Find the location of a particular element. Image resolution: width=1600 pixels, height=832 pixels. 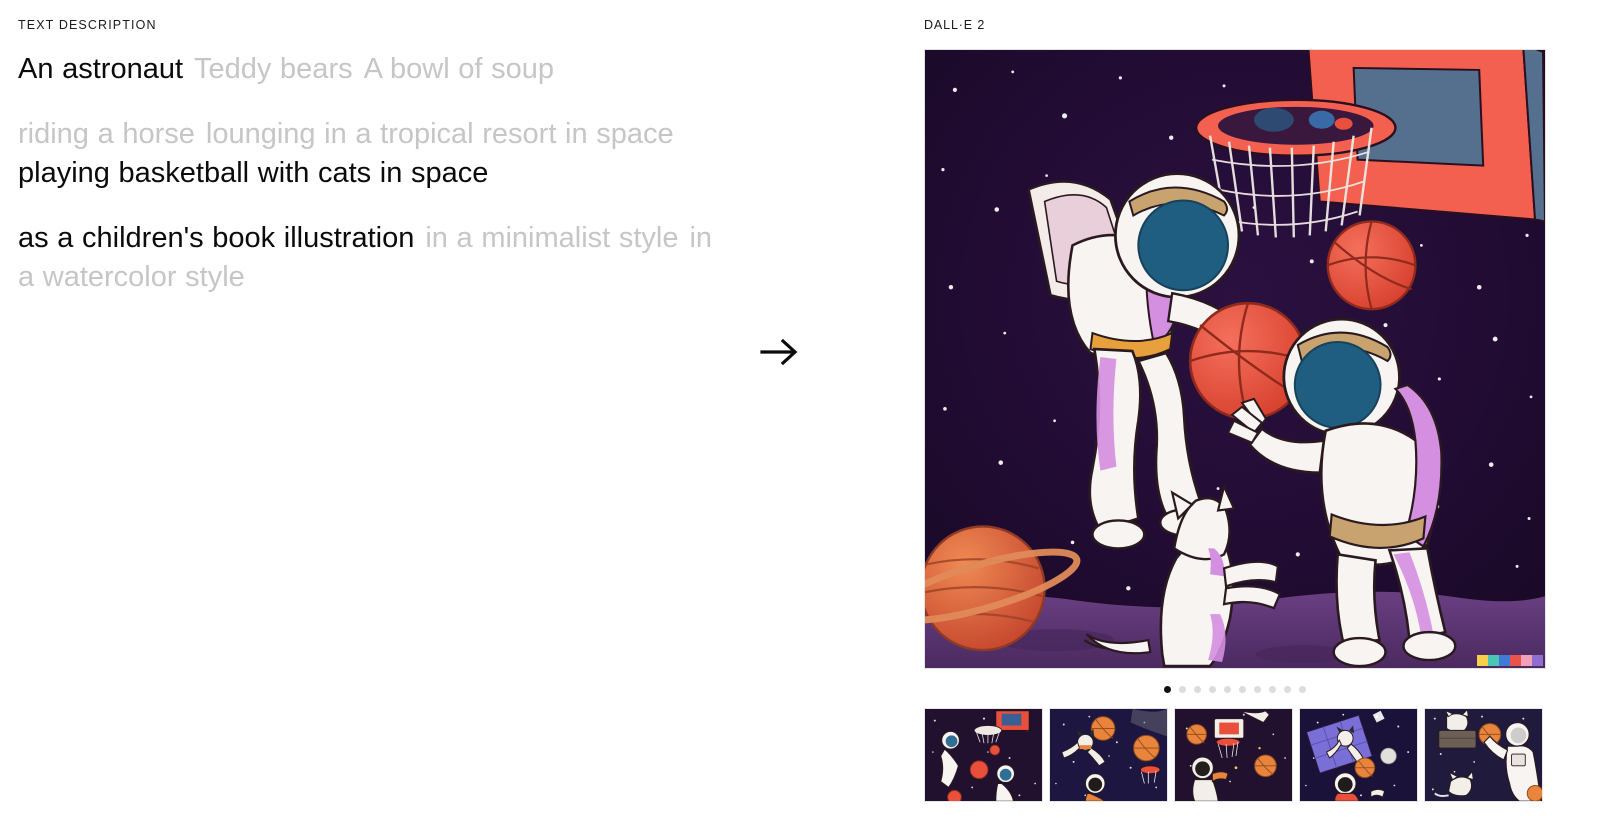

chip-action-2: playing basketball with cats in space is located at coordinates (253, 173).